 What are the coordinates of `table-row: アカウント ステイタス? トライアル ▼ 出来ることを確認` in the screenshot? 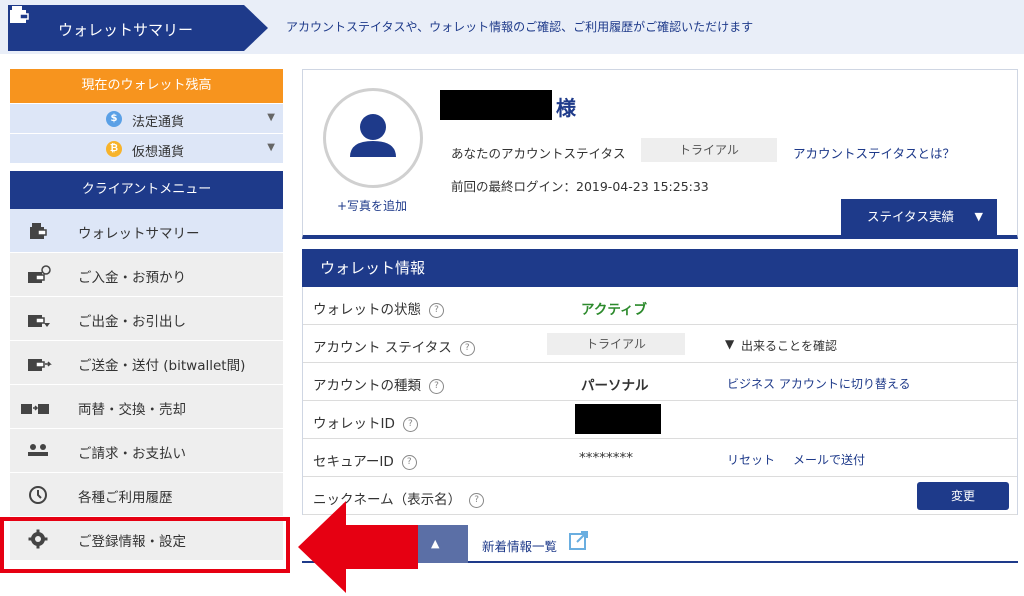 It's located at (660, 344).